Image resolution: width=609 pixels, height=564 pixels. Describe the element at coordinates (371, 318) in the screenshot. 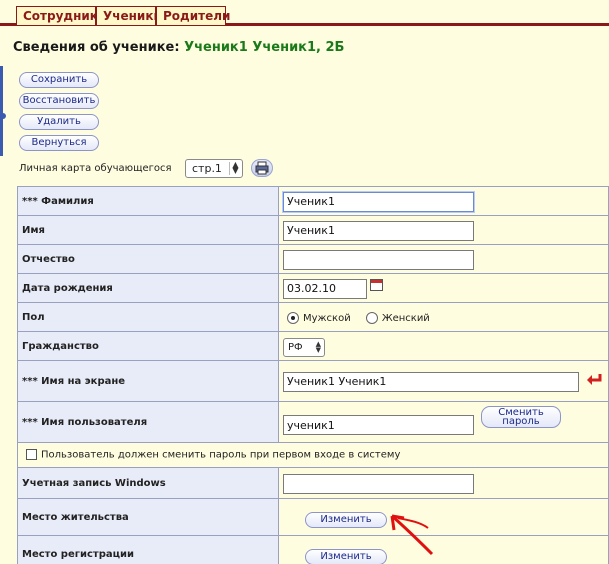

I see `sex-female-radio` at that location.